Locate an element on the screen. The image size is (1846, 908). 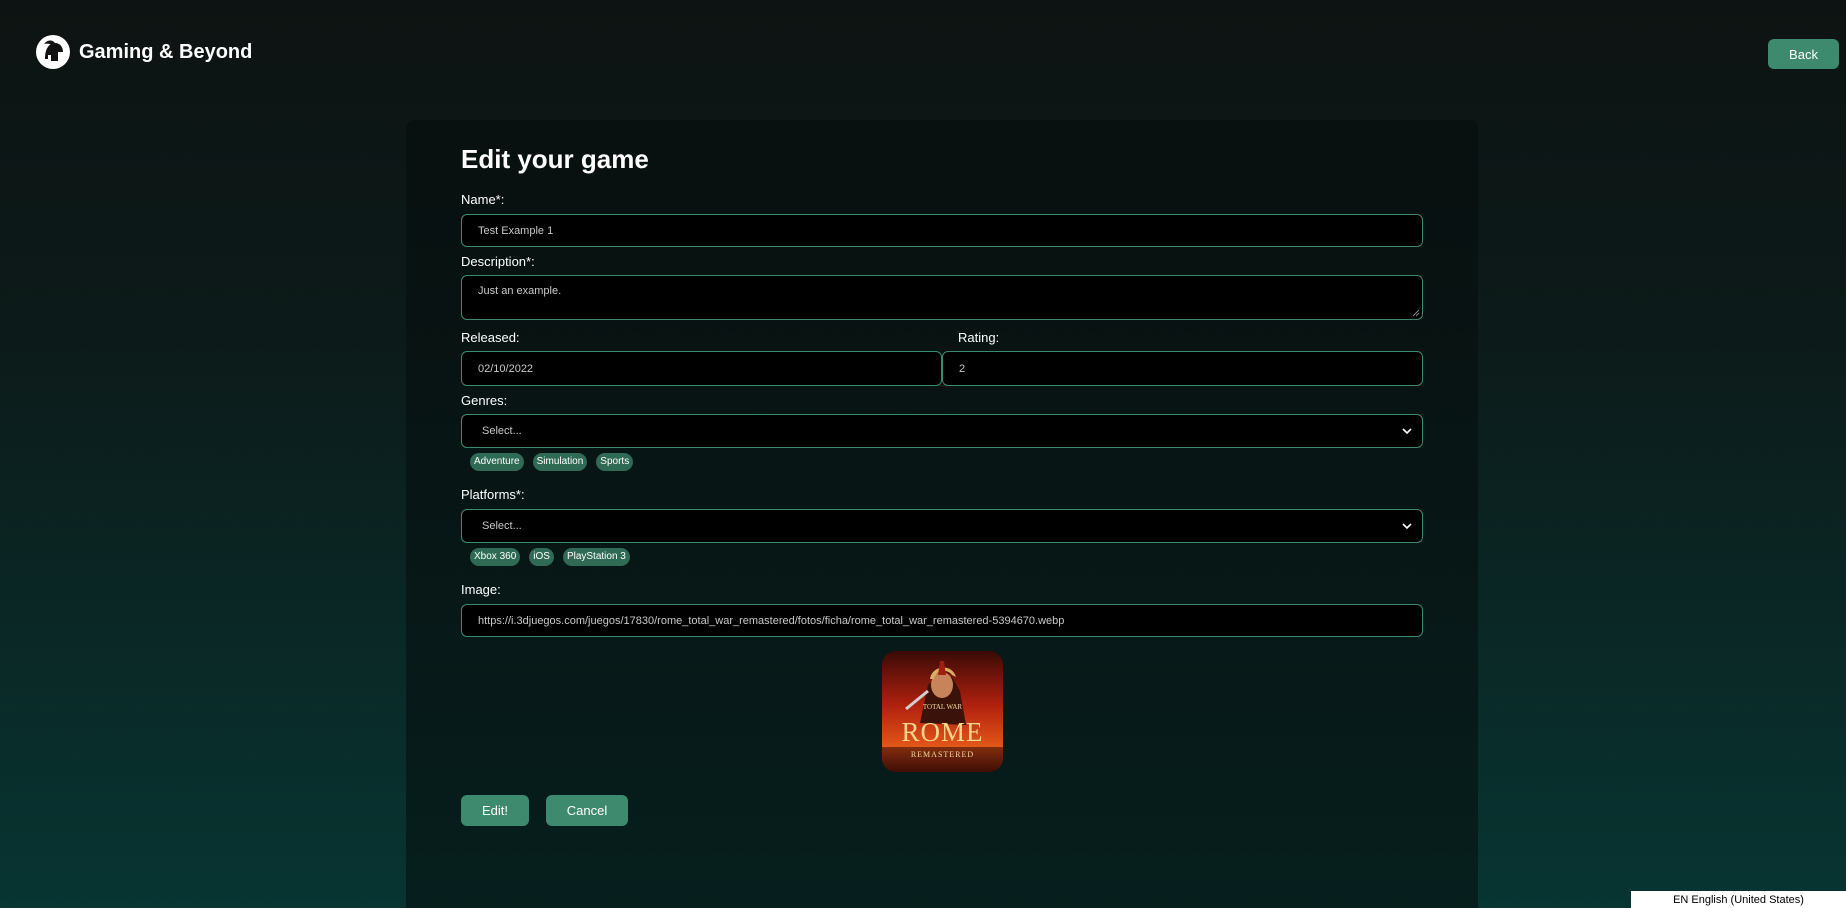
preview-main-text: ROME is located at coordinates (942, 732).